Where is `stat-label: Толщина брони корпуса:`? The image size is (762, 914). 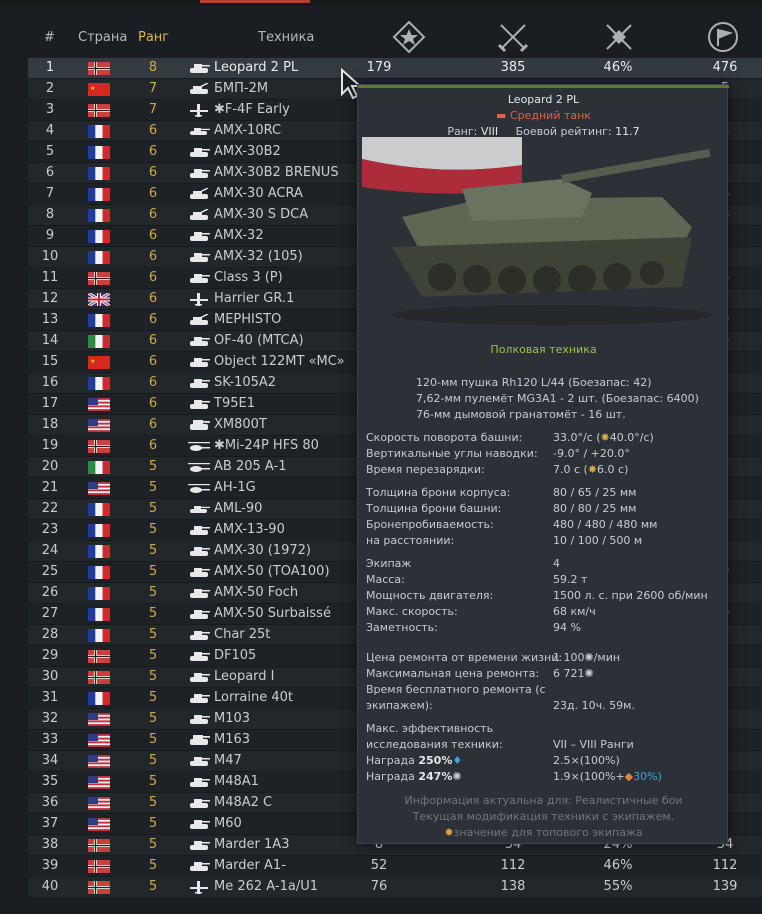
stat-label: Толщина брони корпуса: is located at coordinates (438, 492).